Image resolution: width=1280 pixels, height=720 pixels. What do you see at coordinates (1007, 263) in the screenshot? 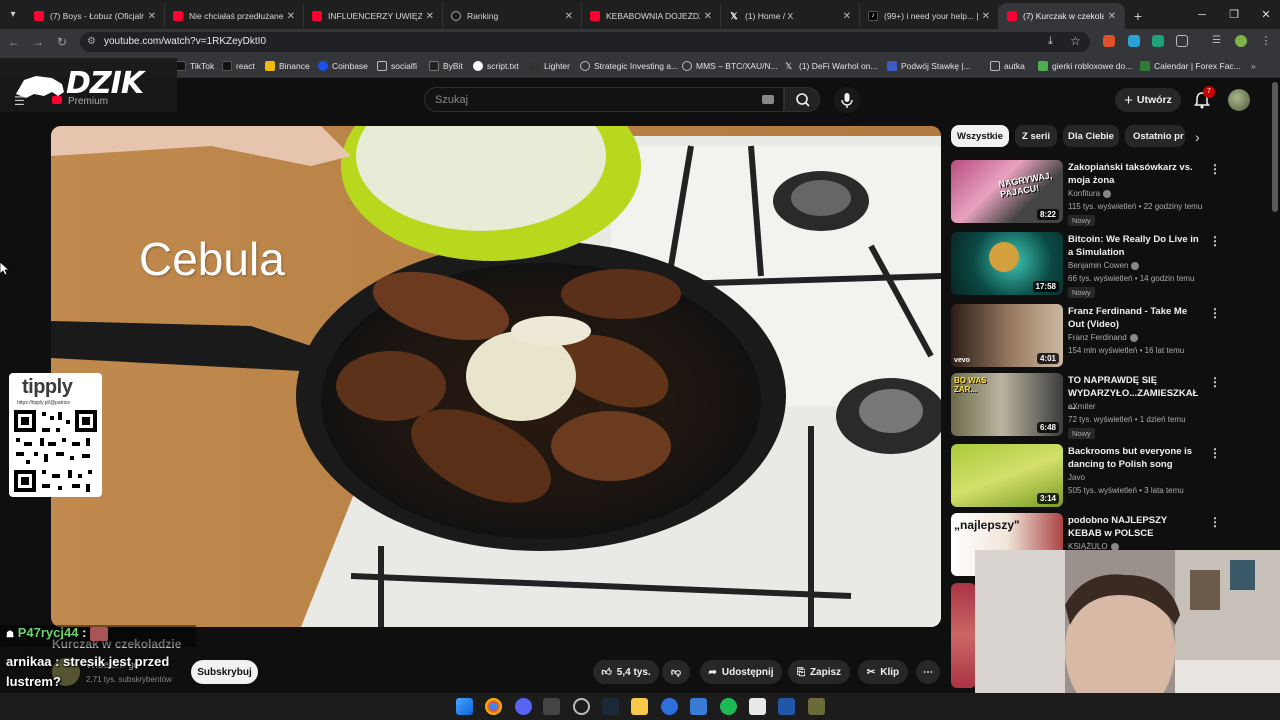
I see `video-thumbnail: 17:58` at bounding box center [1007, 263].